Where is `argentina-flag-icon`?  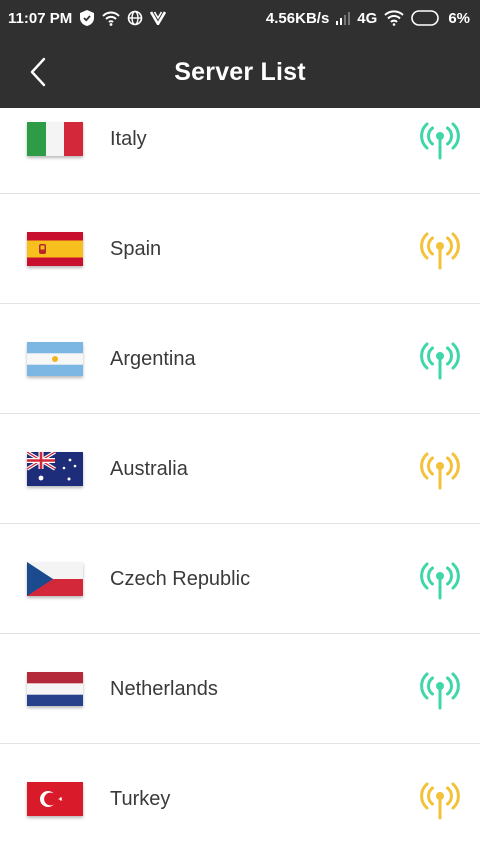
argentina-flag-icon is located at coordinates (55, 359).